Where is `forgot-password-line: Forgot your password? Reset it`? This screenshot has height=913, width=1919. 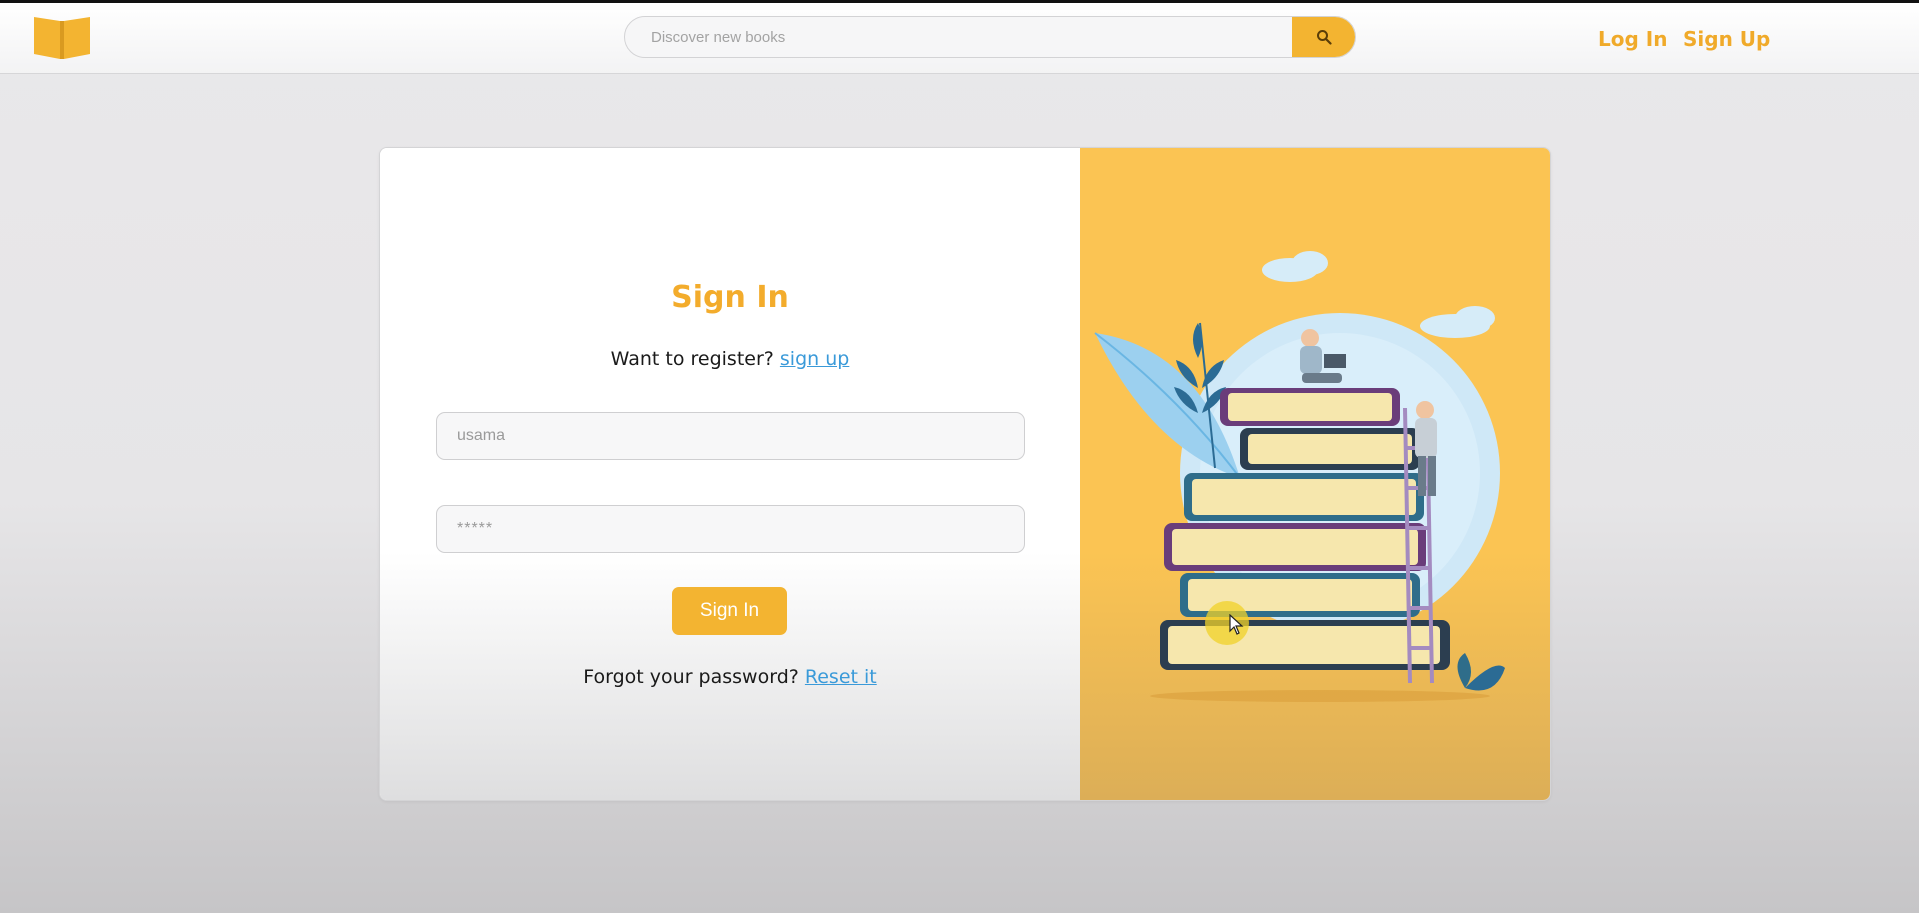
forgot-password-line: Forgot your password? Reset it is located at coordinates (730, 677).